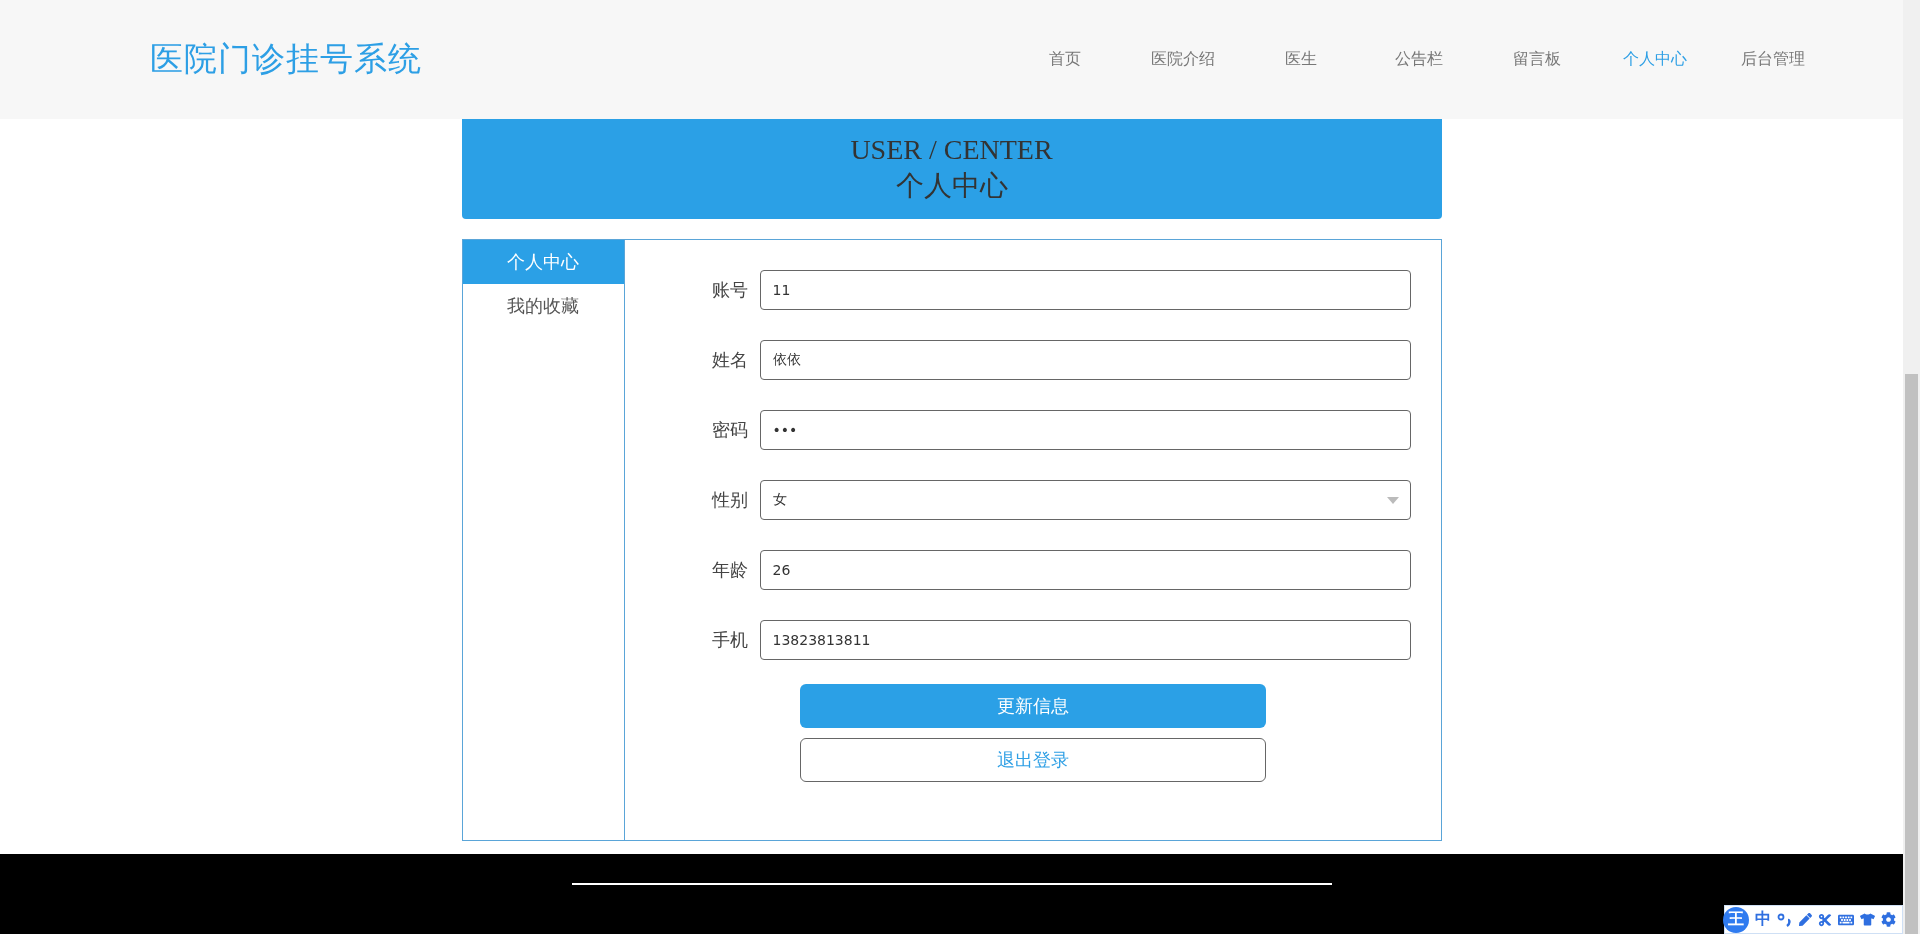 The height and width of the screenshot is (934, 1920). I want to click on settings-icon, so click(1888, 919).